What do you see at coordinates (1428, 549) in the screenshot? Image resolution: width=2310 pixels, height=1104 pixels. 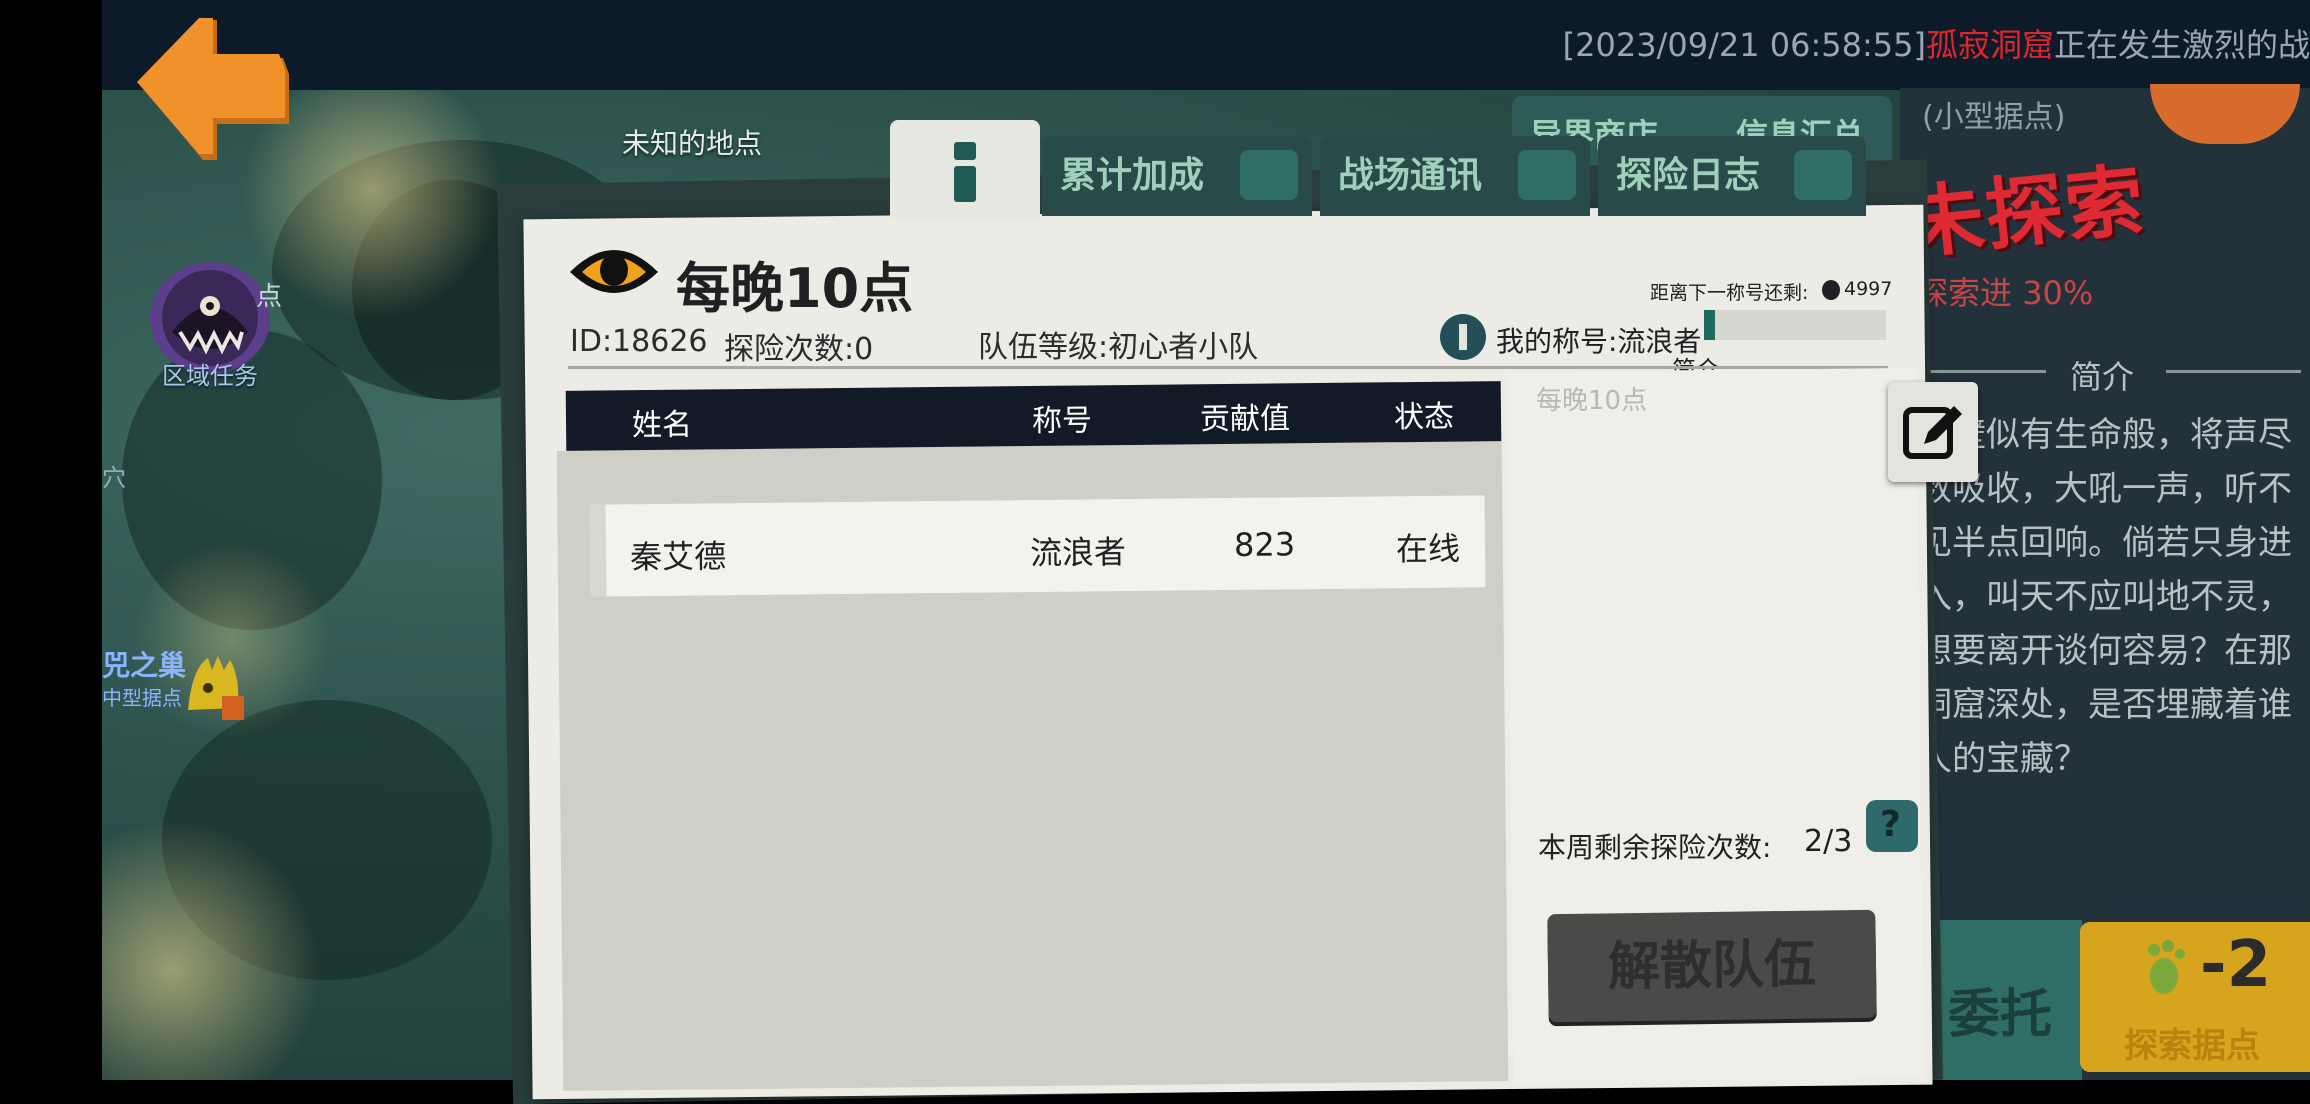 I see `member-status: 在线` at bounding box center [1428, 549].